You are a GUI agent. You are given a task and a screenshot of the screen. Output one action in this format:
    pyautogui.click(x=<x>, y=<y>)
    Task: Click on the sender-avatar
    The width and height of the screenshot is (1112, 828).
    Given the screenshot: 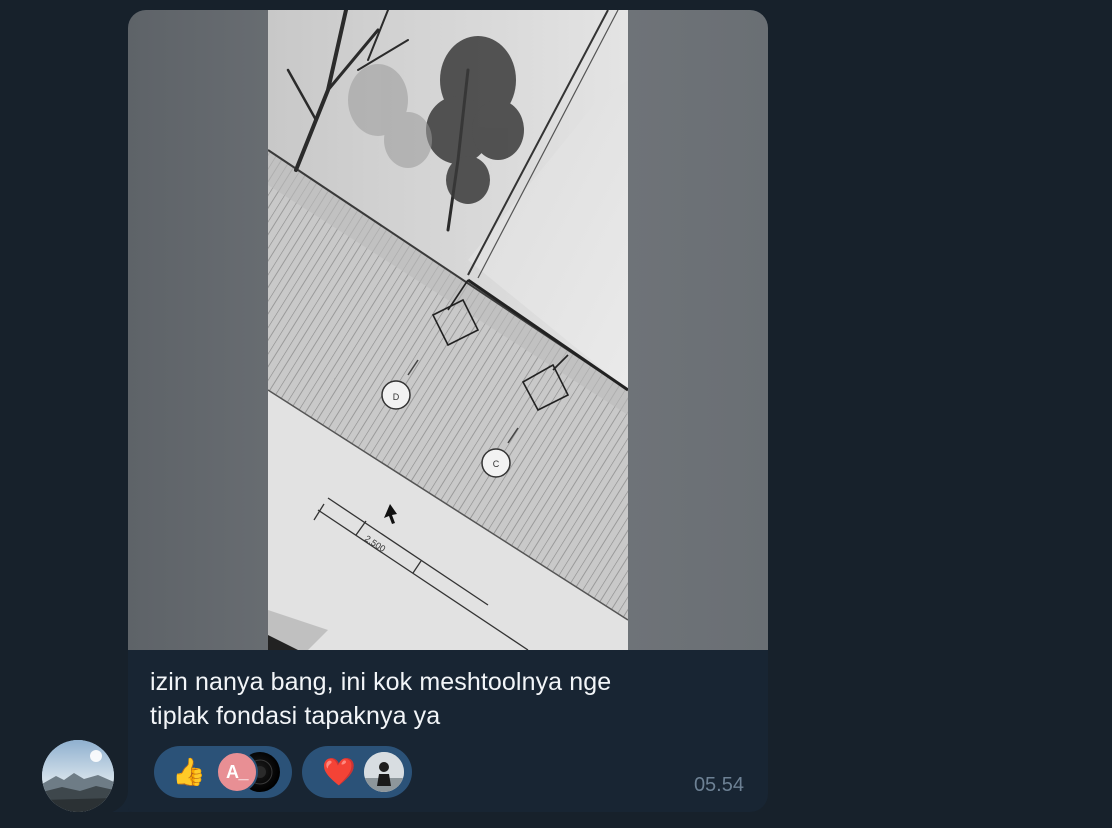 What is the action you would take?
    pyautogui.click(x=78, y=776)
    